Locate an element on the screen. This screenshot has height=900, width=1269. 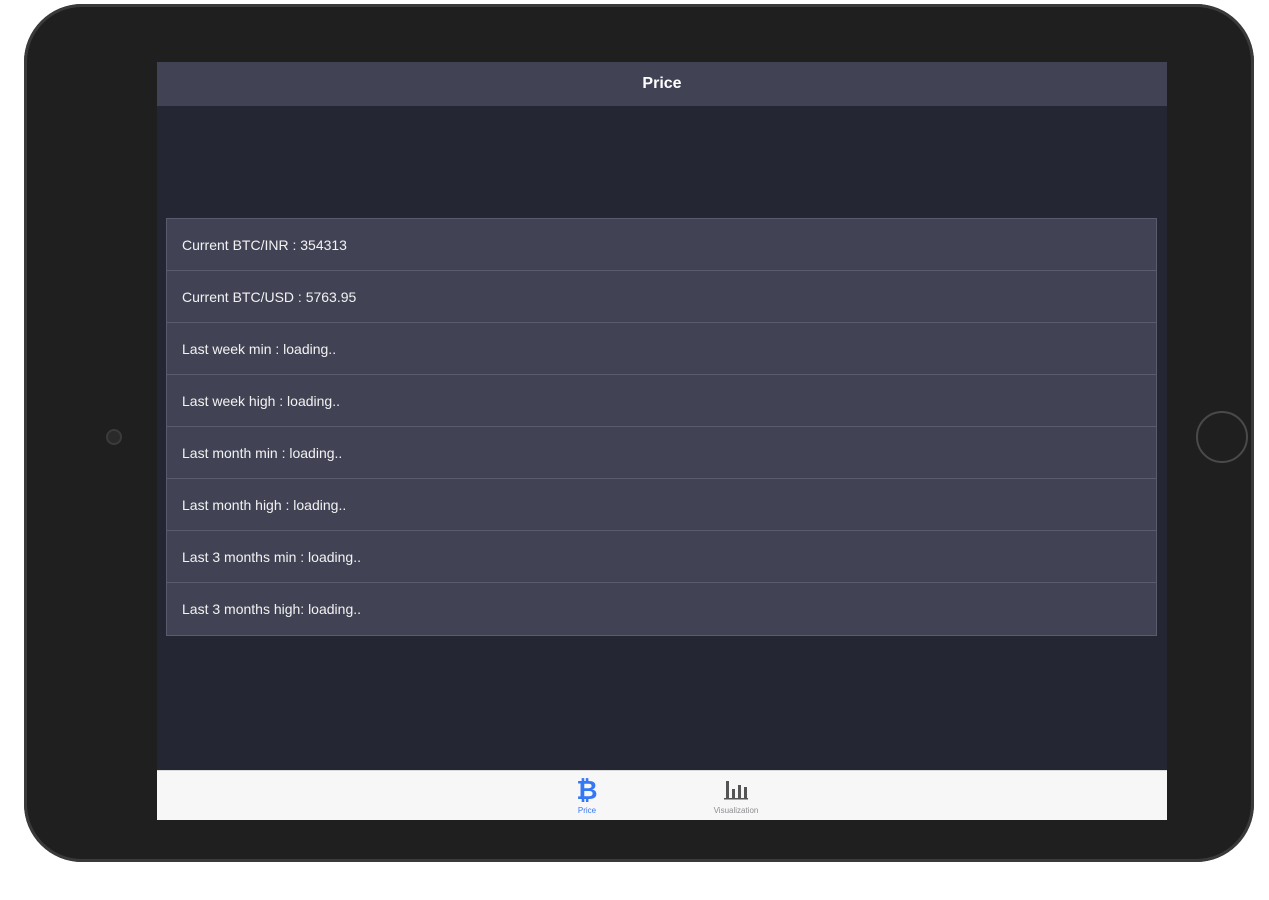
bitcoin-icon: ₿ is located at coordinates (587, 789).